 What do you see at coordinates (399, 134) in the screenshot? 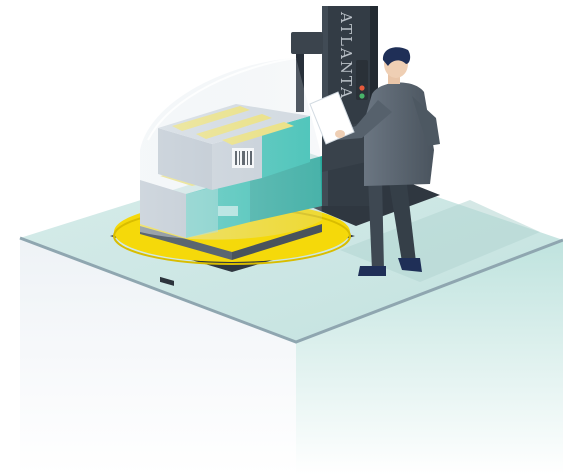
I see `worker-jacket` at bounding box center [399, 134].